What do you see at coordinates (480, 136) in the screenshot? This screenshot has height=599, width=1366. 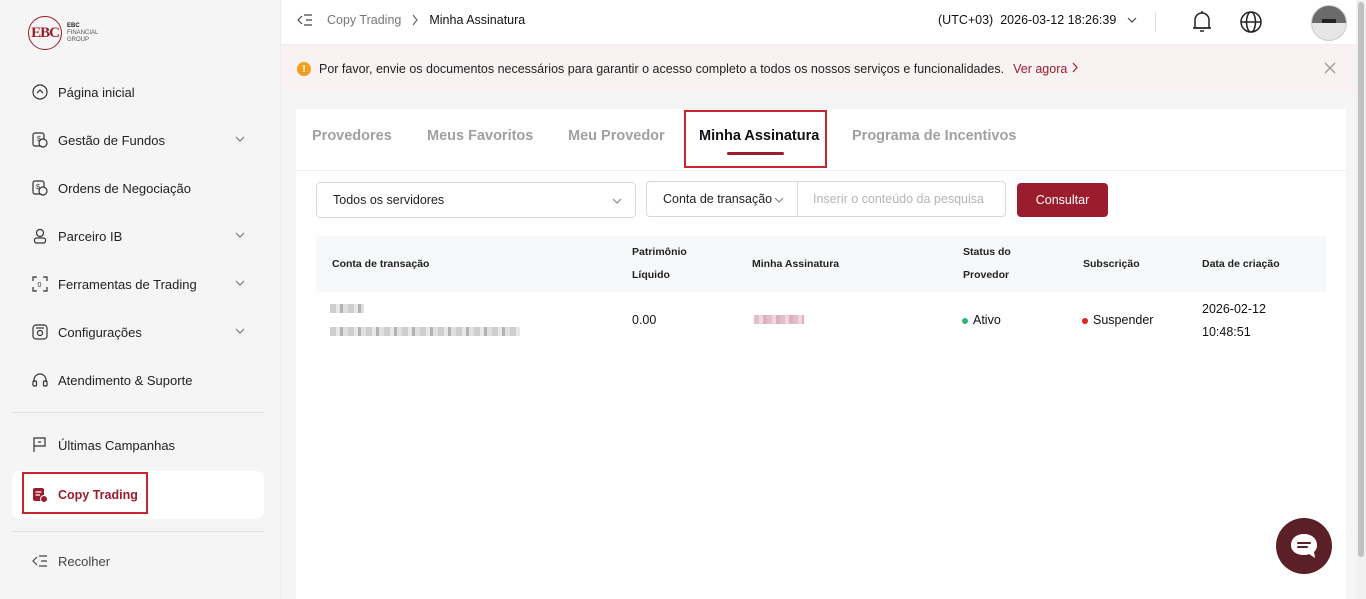 I see `tab-favorites: Meus Favoritos` at bounding box center [480, 136].